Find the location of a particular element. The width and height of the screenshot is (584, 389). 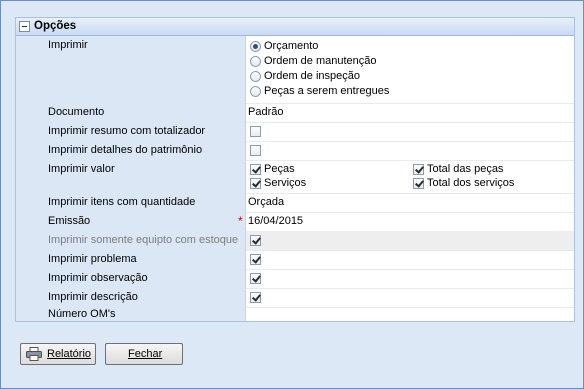

checkbox-observacao is located at coordinates (255, 278).